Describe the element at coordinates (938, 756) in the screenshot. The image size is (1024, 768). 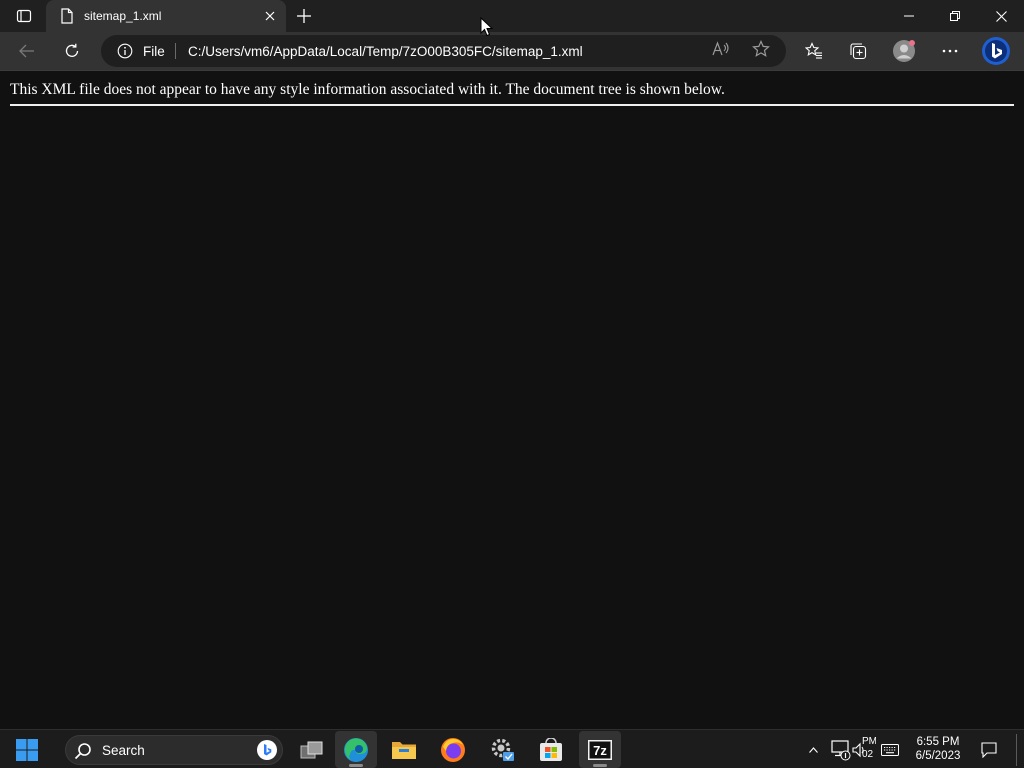
I see `clock-date: 6/5/2023` at that location.